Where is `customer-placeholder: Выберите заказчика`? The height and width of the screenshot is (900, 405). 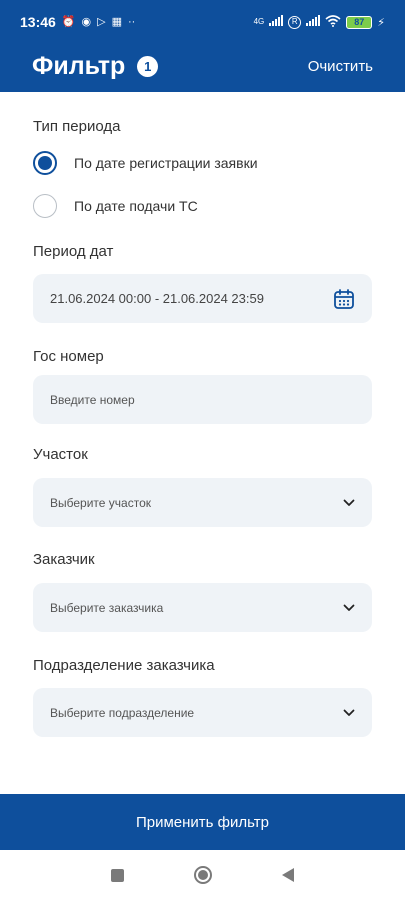 customer-placeholder: Выберите заказчика is located at coordinates (107, 607).